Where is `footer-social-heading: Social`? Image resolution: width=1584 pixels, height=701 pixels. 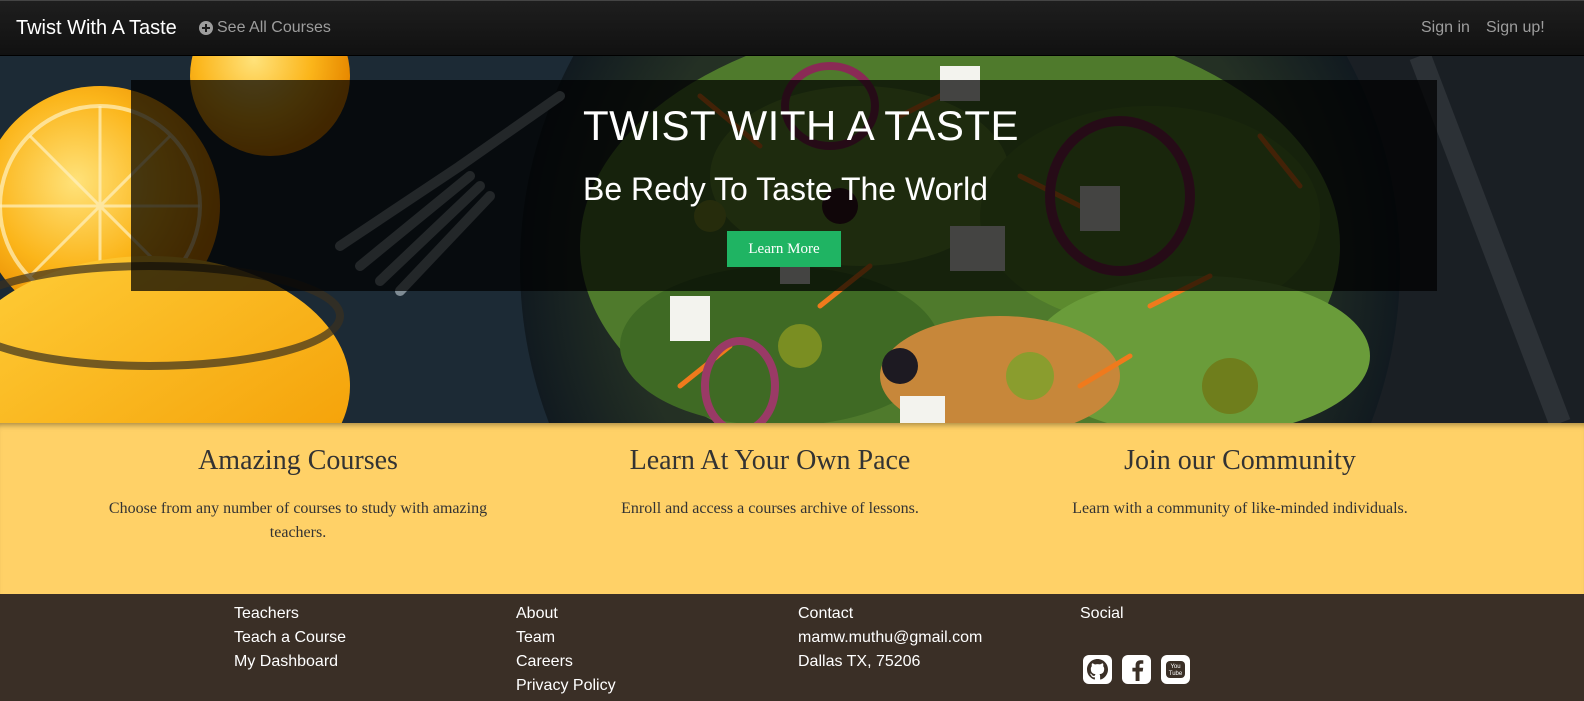 footer-social-heading: Social is located at coordinates (1102, 613).